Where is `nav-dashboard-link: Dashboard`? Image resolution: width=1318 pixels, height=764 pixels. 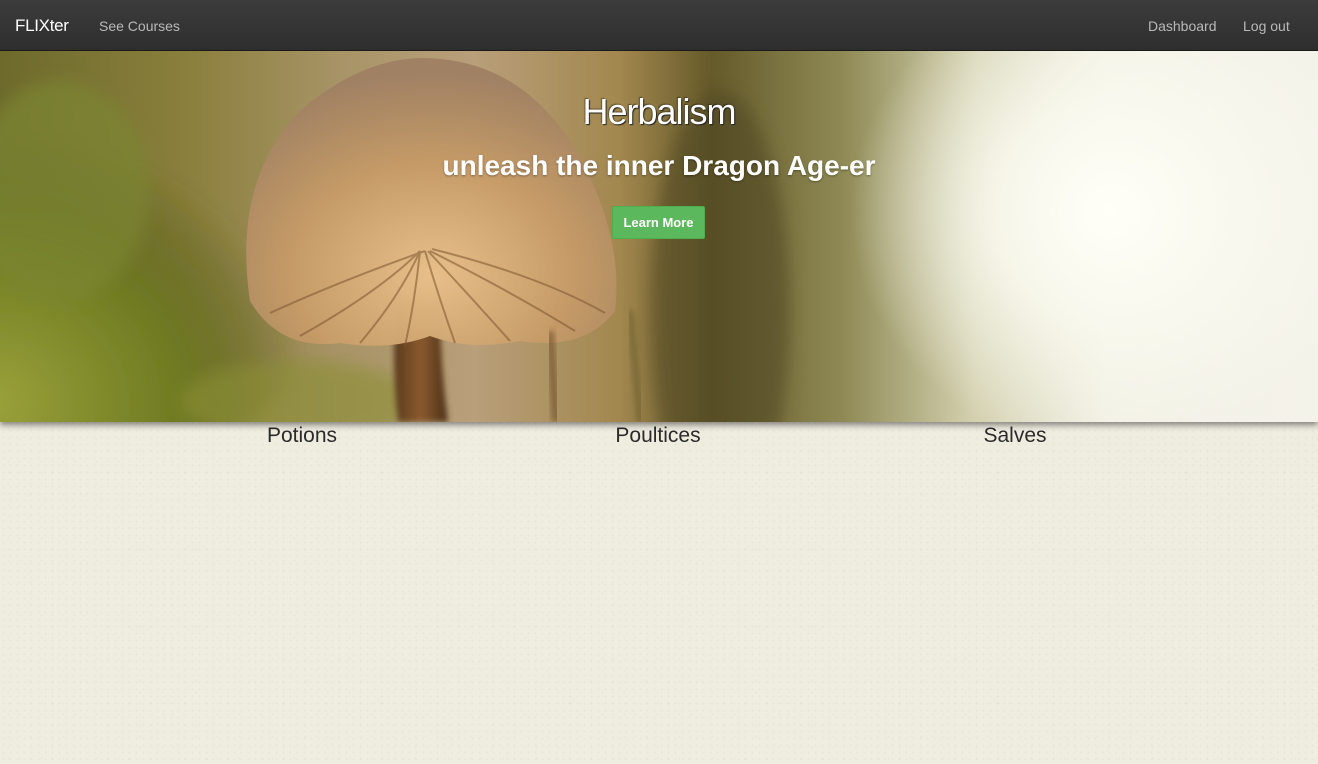
nav-dashboard-link: Dashboard is located at coordinates (1182, 26).